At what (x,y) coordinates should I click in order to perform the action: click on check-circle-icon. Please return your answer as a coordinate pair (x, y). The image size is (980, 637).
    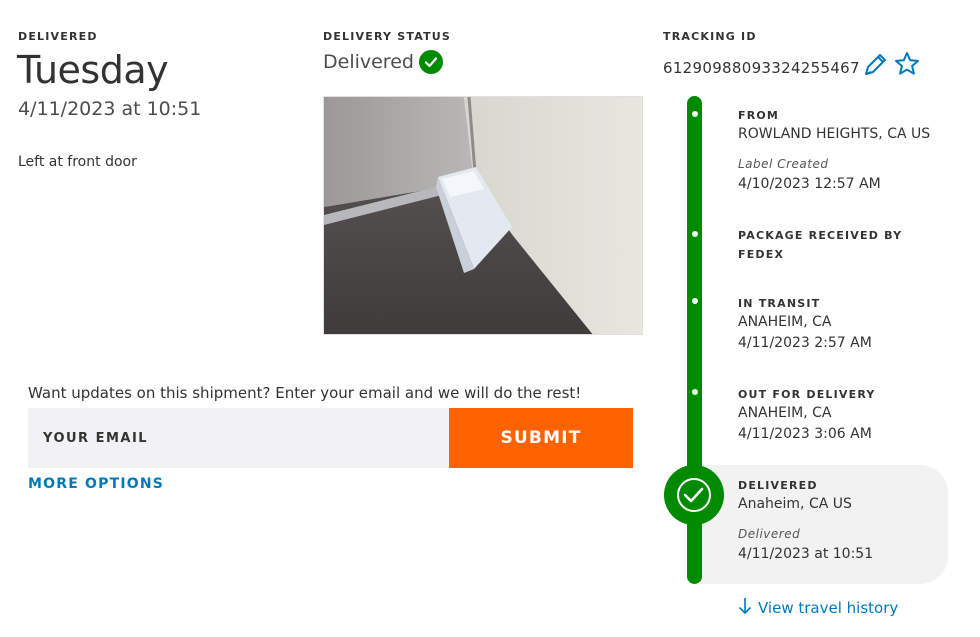
    Looking at the image, I should click on (430, 62).